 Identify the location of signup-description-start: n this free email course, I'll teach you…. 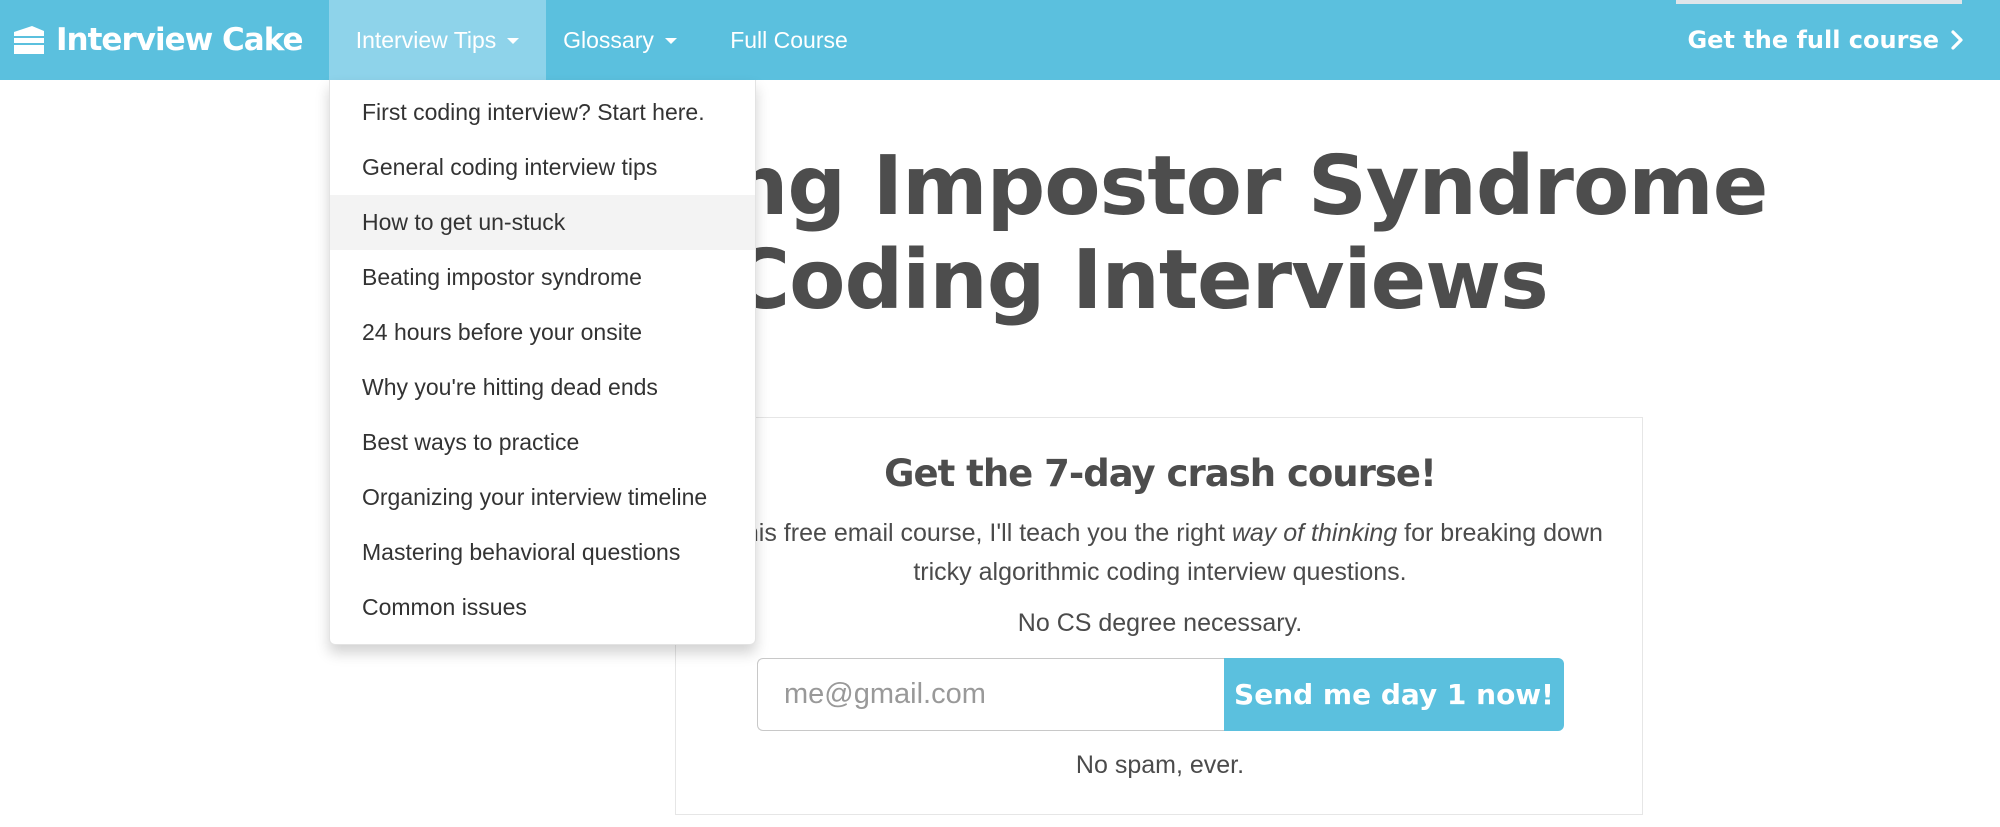
(974, 533).